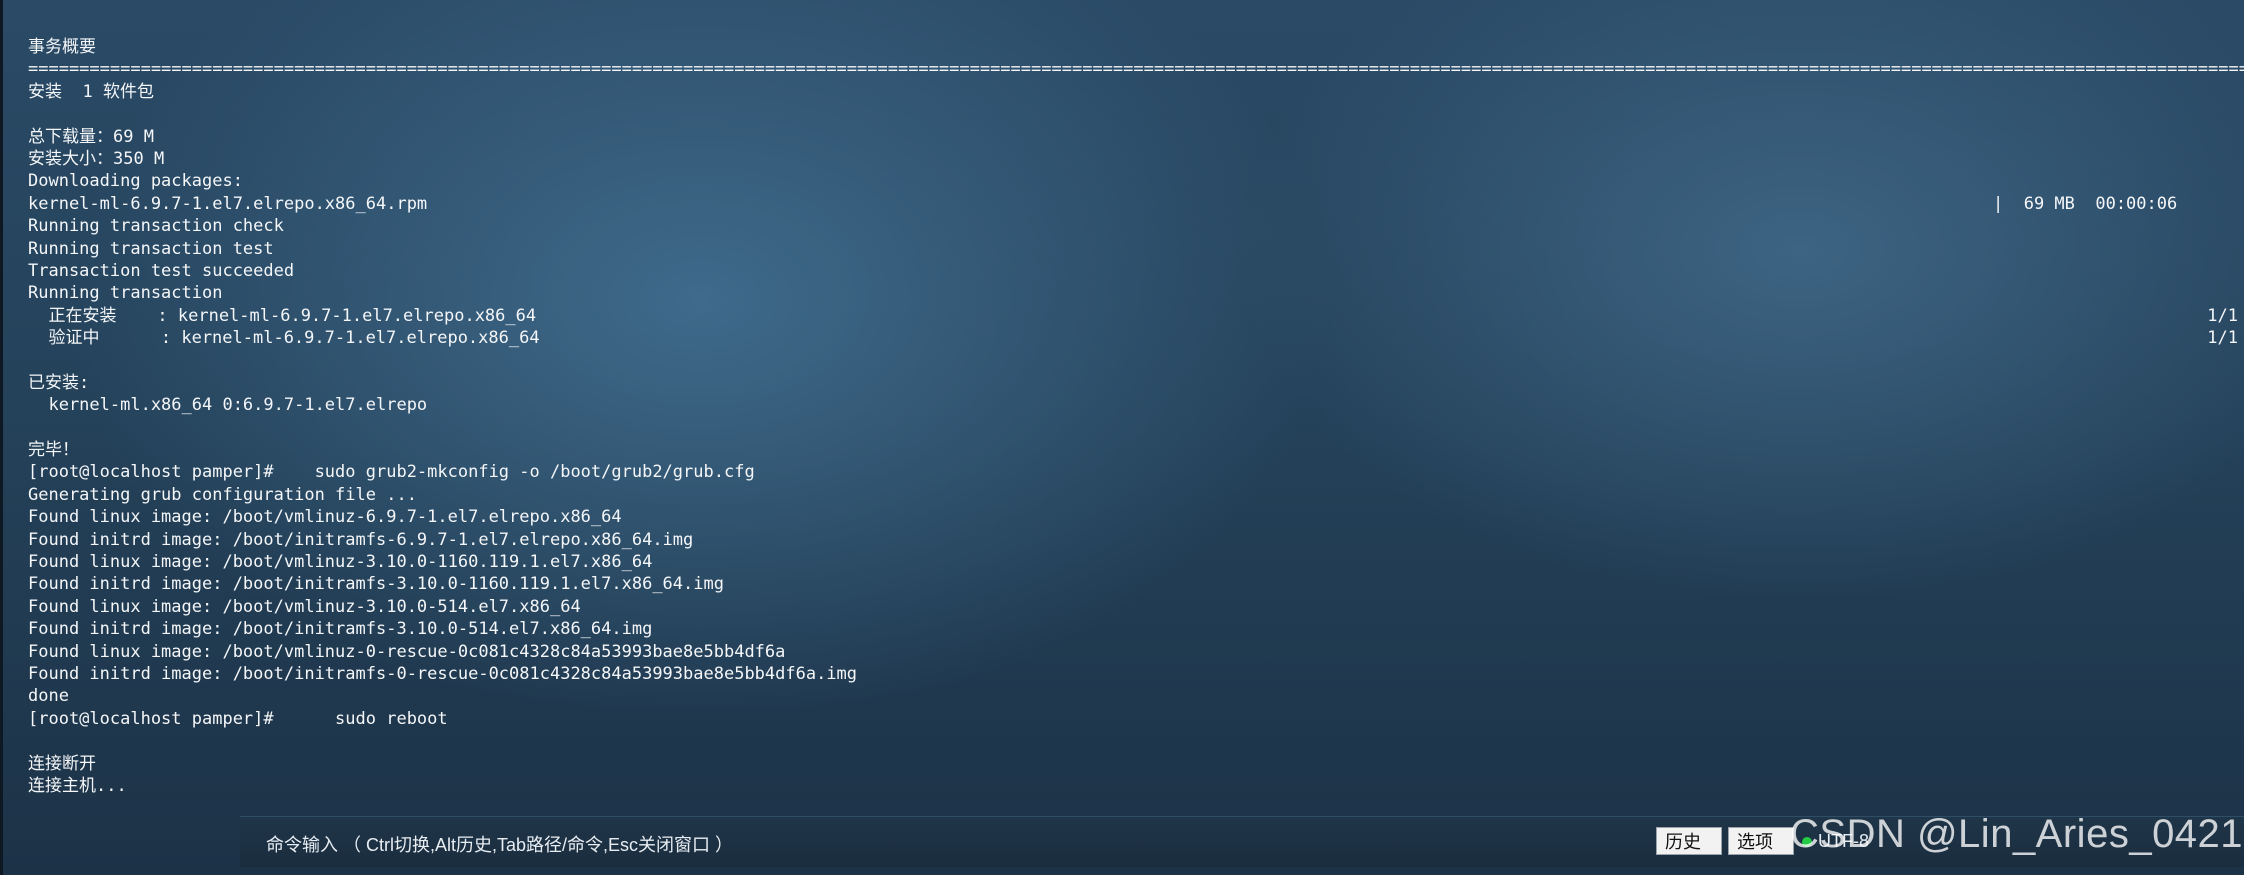 This screenshot has height=875, width=2244. I want to click on watermark: CSDN @Lin_Aries_0421, so click(2017, 834).